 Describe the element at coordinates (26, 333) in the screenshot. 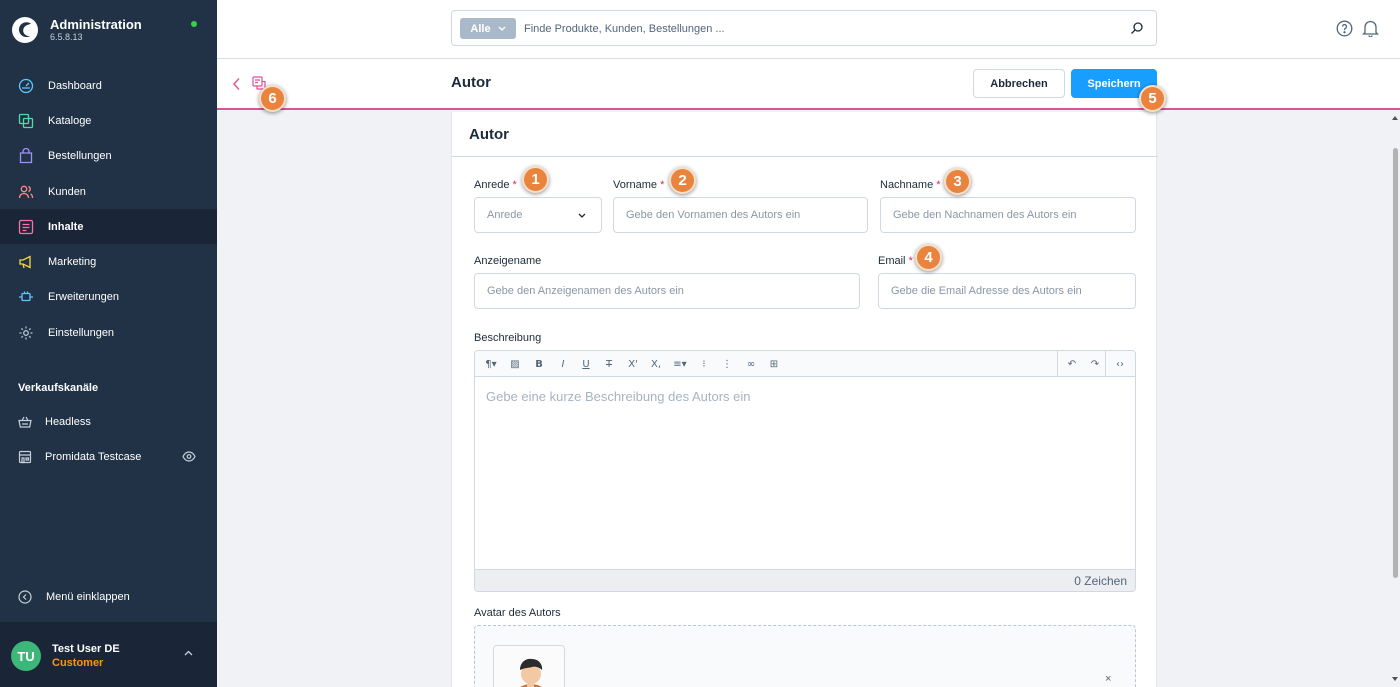

I see `gear-icon` at that location.